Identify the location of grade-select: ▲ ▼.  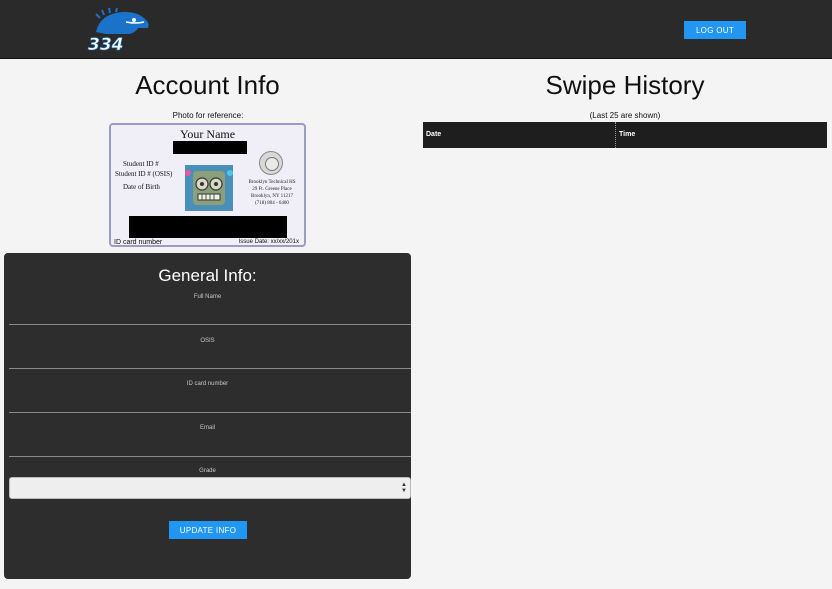
(210, 488).